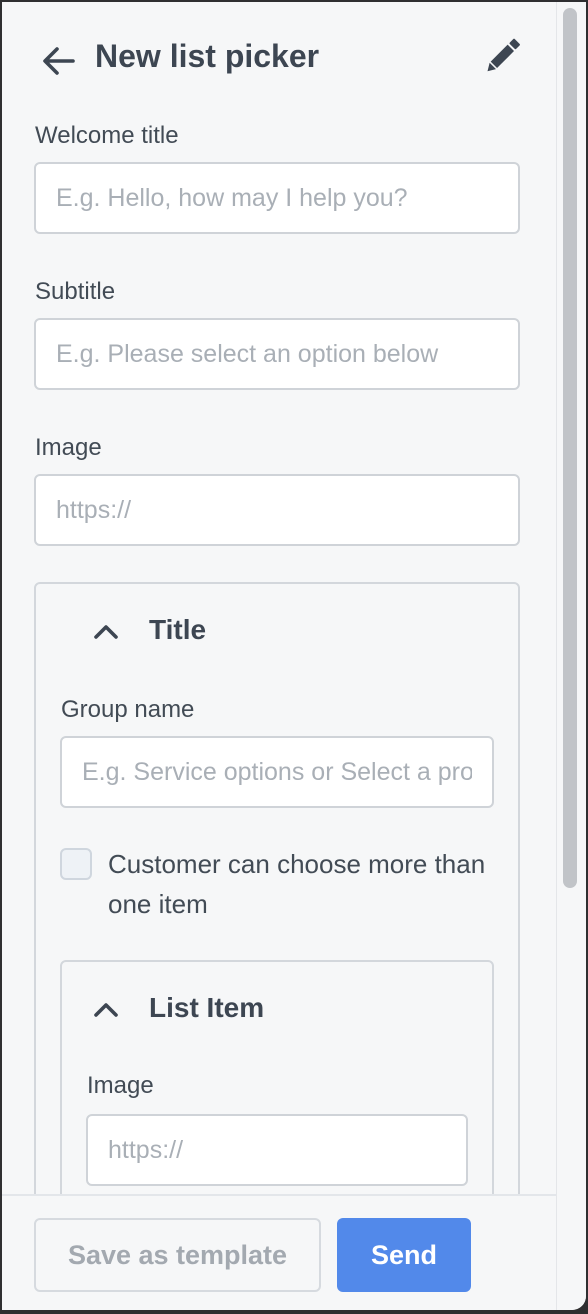 The height and width of the screenshot is (1314, 588). Describe the element at coordinates (277, 1077) in the screenshot. I see `list-item-card: List Item Image` at that location.